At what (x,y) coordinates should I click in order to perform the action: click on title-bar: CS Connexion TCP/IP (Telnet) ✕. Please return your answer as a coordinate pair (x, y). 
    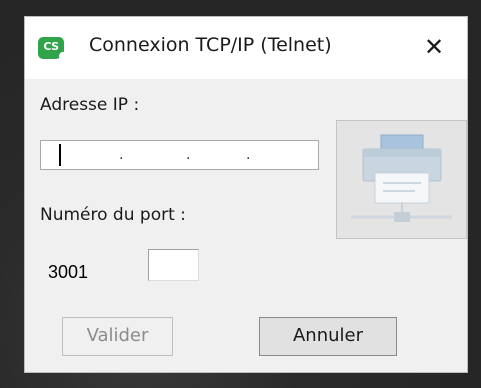
    Looking at the image, I should click on (246, 48).